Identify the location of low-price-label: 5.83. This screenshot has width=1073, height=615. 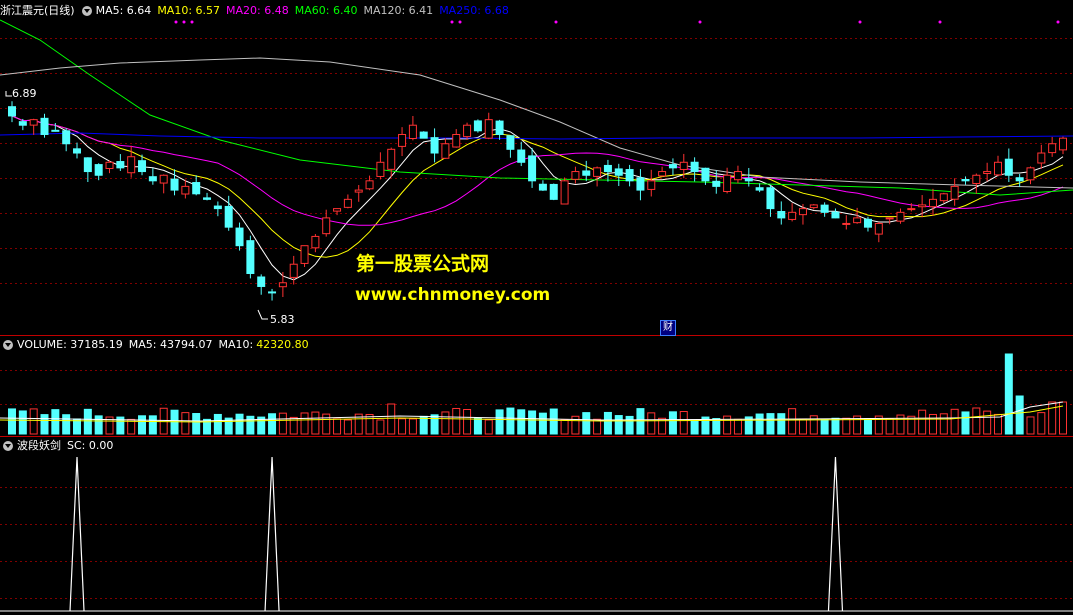
(282, 319).